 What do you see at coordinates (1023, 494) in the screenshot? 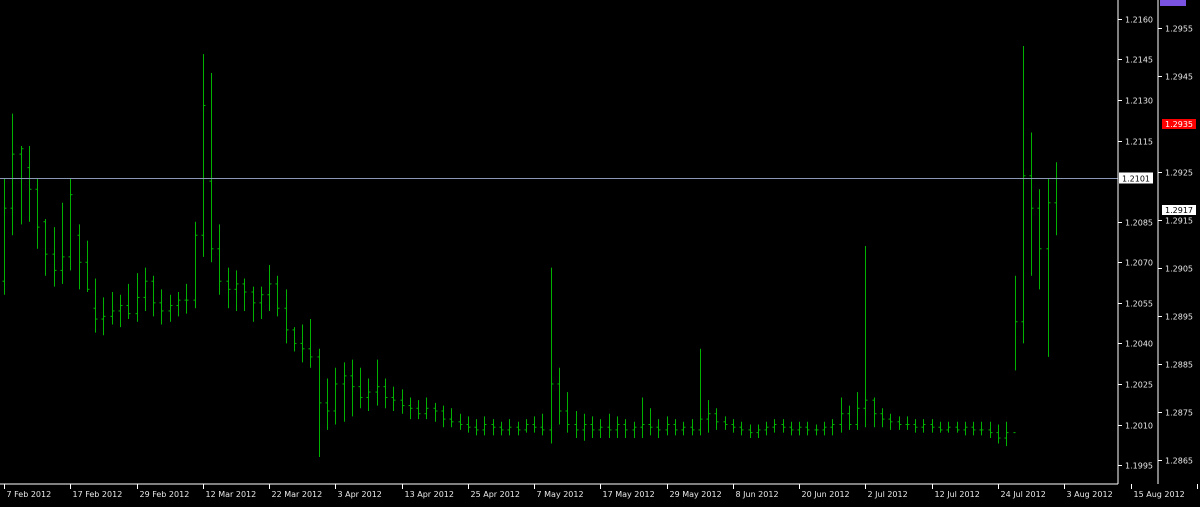
I see `x-tick-label: 24 Jul 2012` at bounding box center [1023, 494].